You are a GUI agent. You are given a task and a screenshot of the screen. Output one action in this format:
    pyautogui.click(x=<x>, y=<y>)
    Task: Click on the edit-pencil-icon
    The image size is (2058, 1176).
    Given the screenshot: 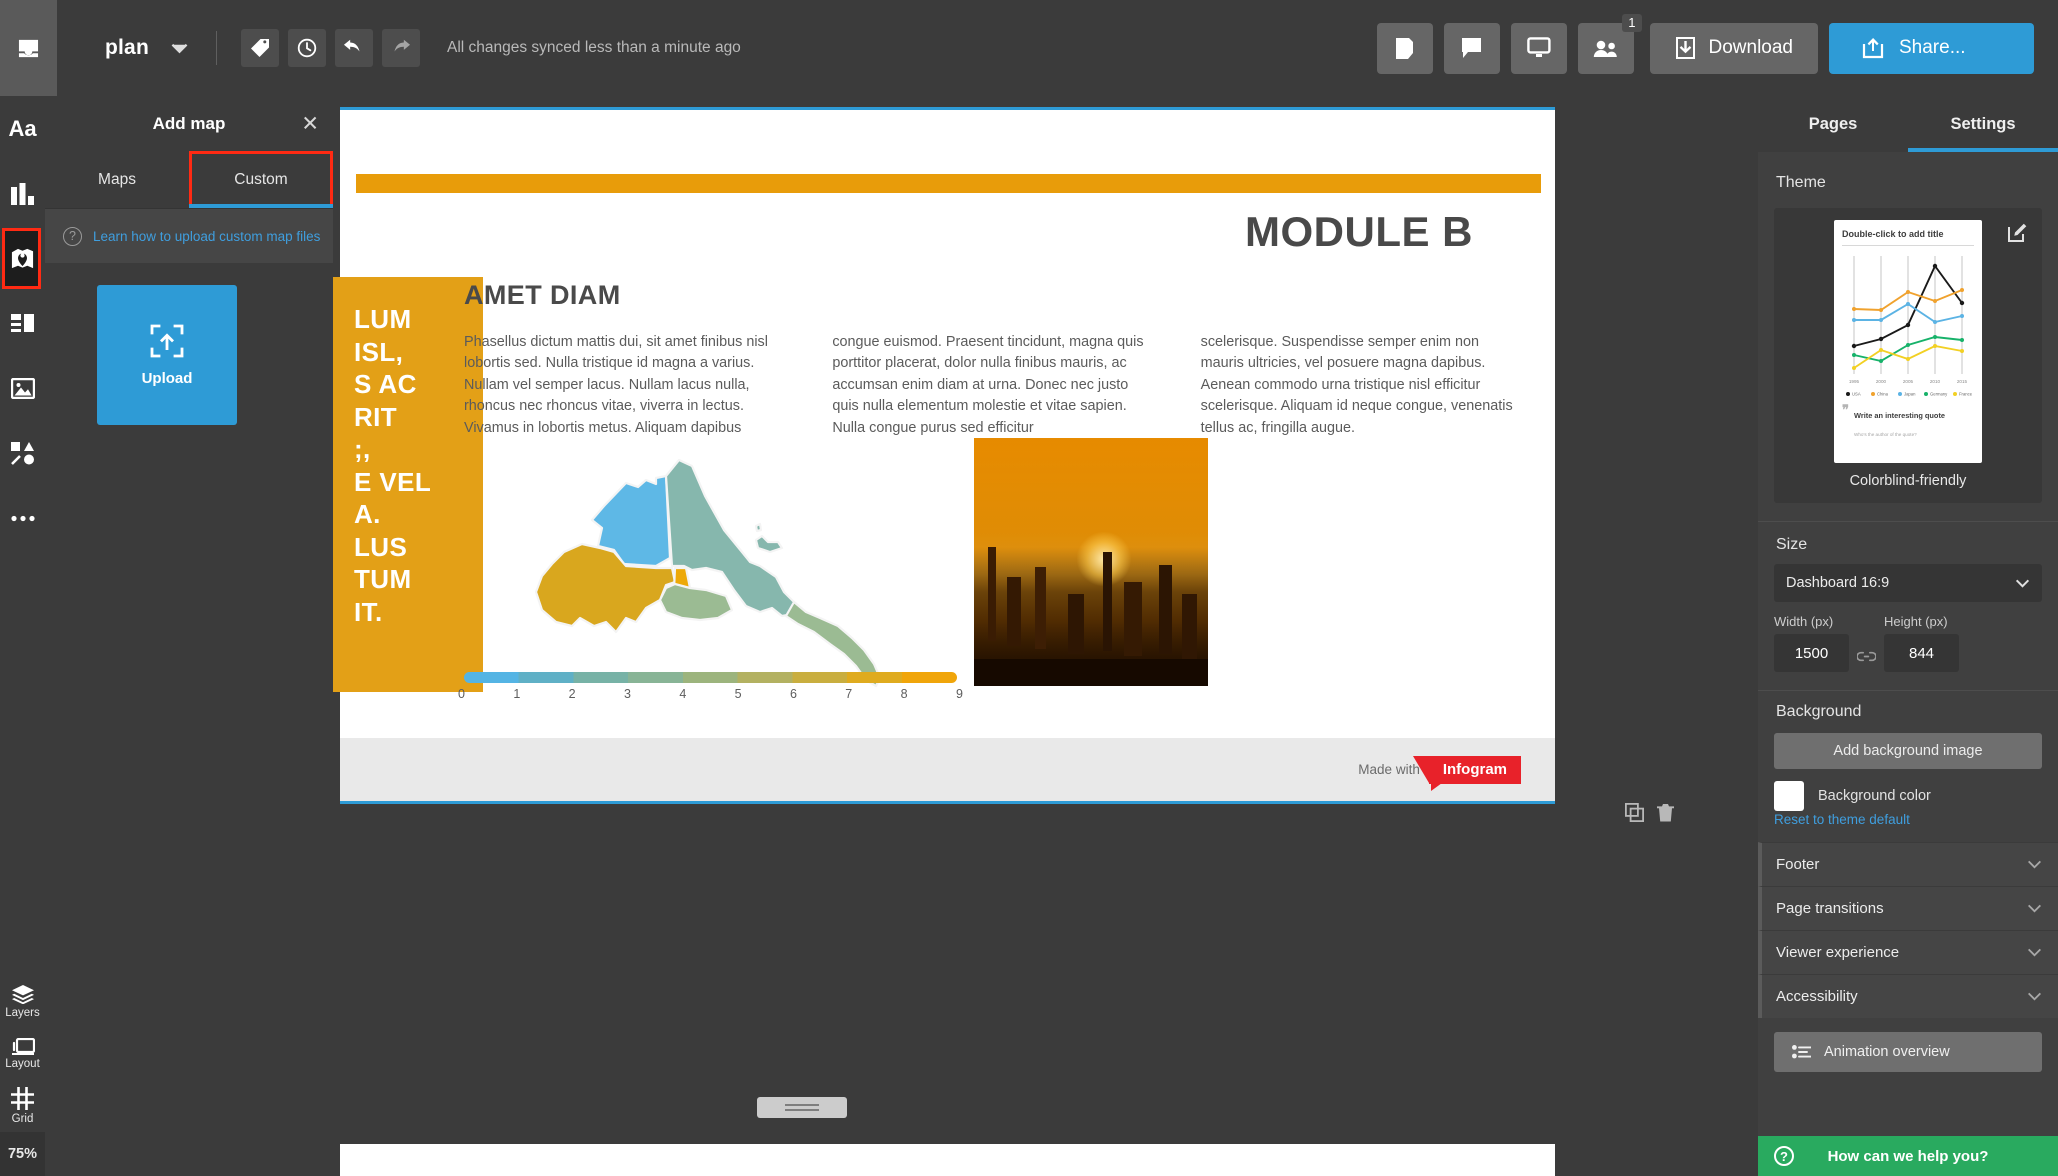 What is the action you would take?
    pyautogui.click(x=2018, y=232)
    